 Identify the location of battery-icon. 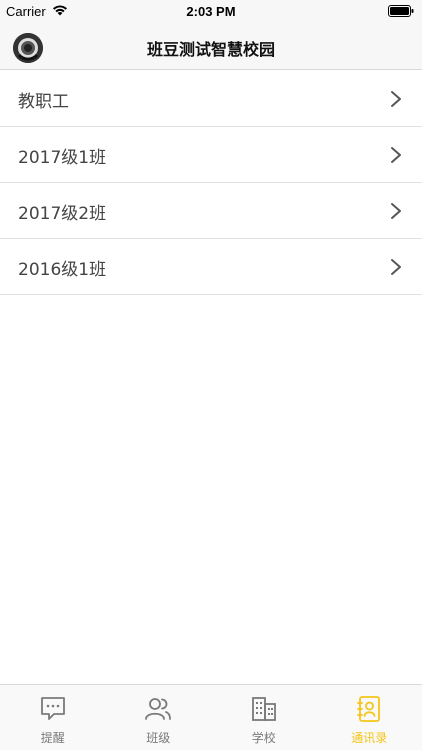
(401, 11).